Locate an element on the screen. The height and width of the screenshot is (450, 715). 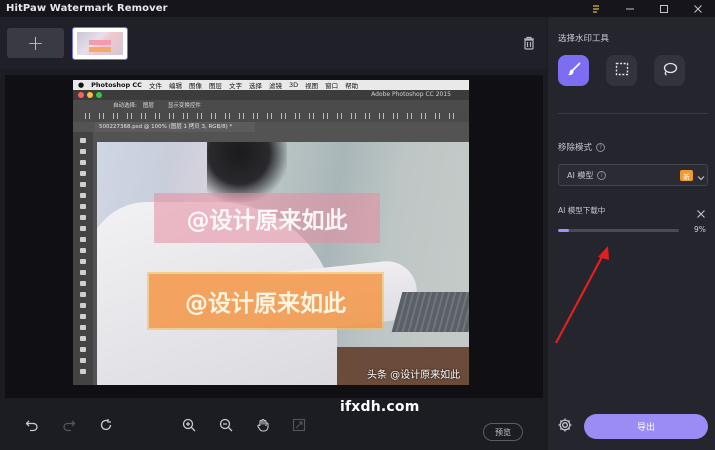
ps-menu-item: 滤镜 is located at coordinates (275, 86).